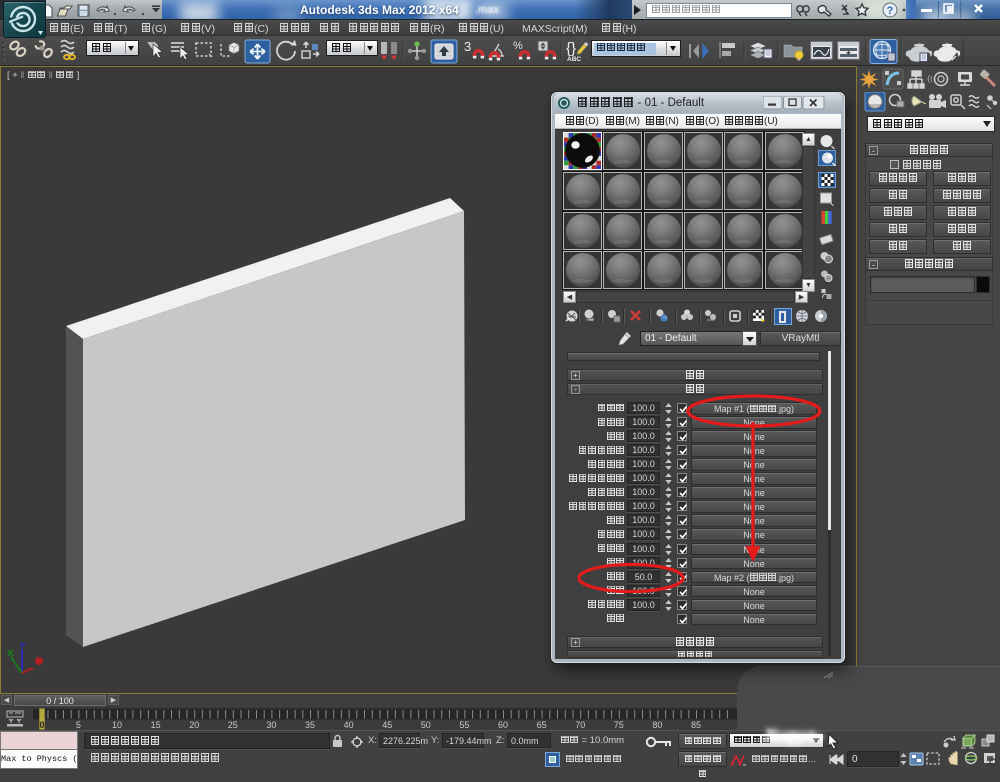 Image resolution: width=1000 pixels, height=782 pixels. I want to click on svg-text: 50, so click(426, 725).